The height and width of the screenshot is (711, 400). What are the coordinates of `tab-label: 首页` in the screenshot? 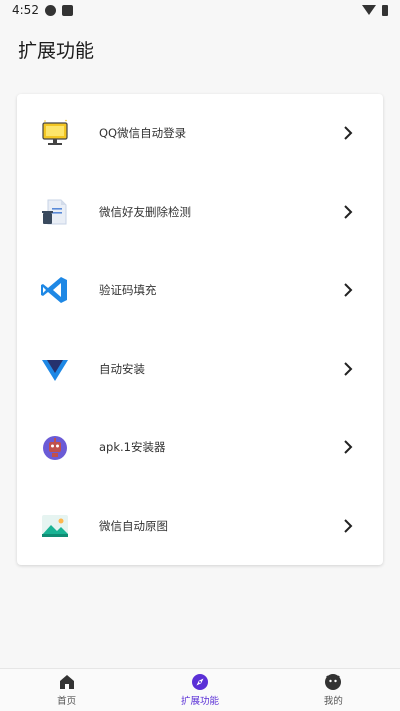 It's located at (67, 701).